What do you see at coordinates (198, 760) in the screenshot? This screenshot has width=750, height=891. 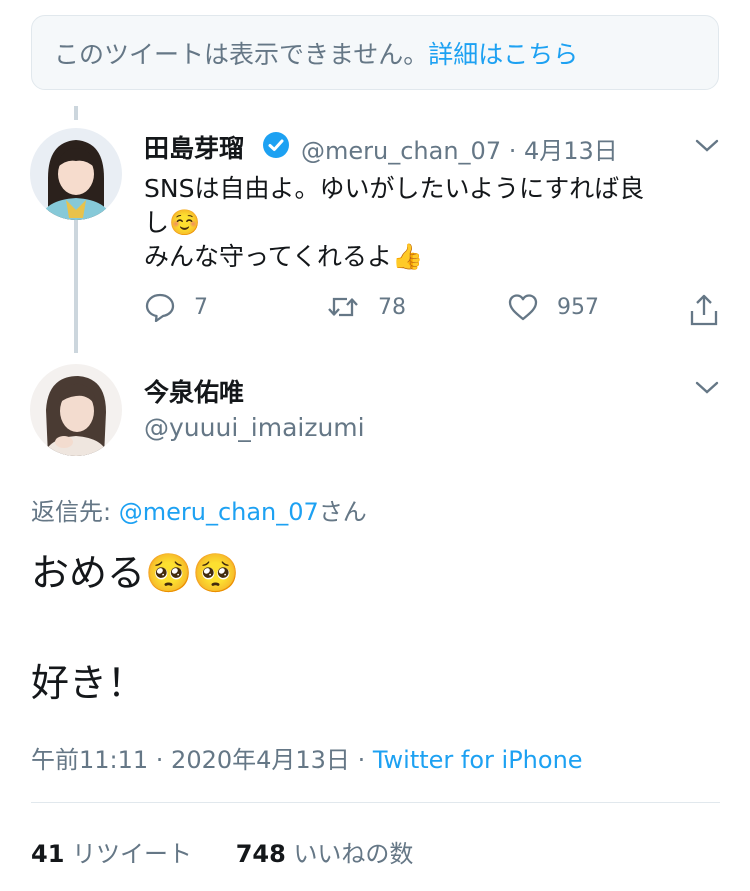 I see `timestamp-text: 午前11:11 · 2020年4月13日 ·` at bounding box center [198, 760].